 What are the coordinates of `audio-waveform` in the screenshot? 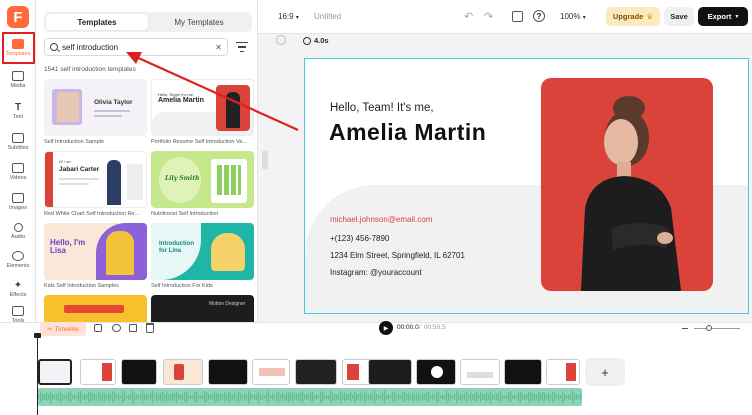 It's located at (310, 397).